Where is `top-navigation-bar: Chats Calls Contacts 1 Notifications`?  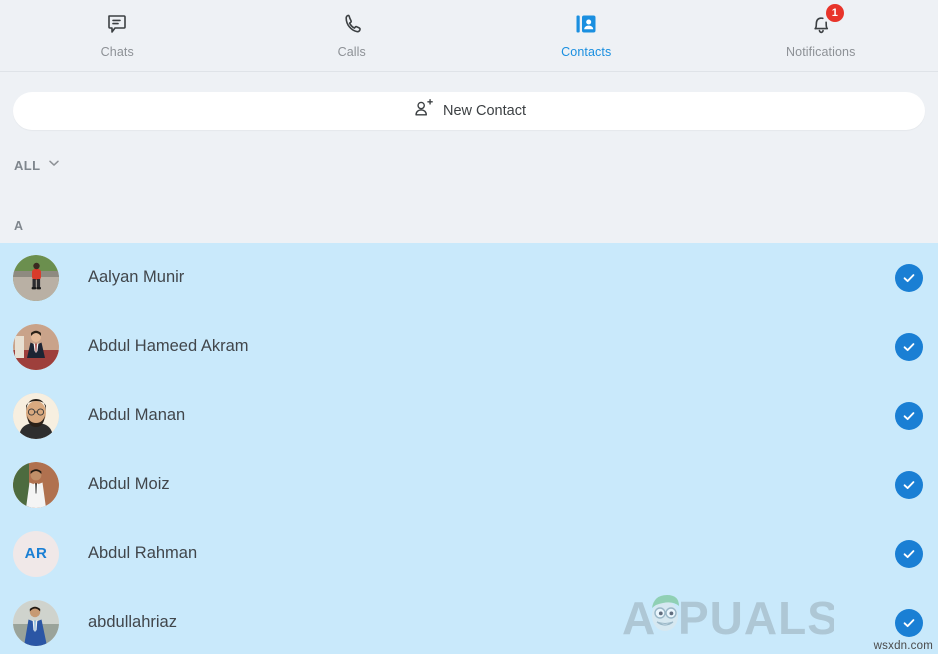
top-navigation-bar: Chats Calls Contacts 1 Notifications is located at coordinates (469, 36).